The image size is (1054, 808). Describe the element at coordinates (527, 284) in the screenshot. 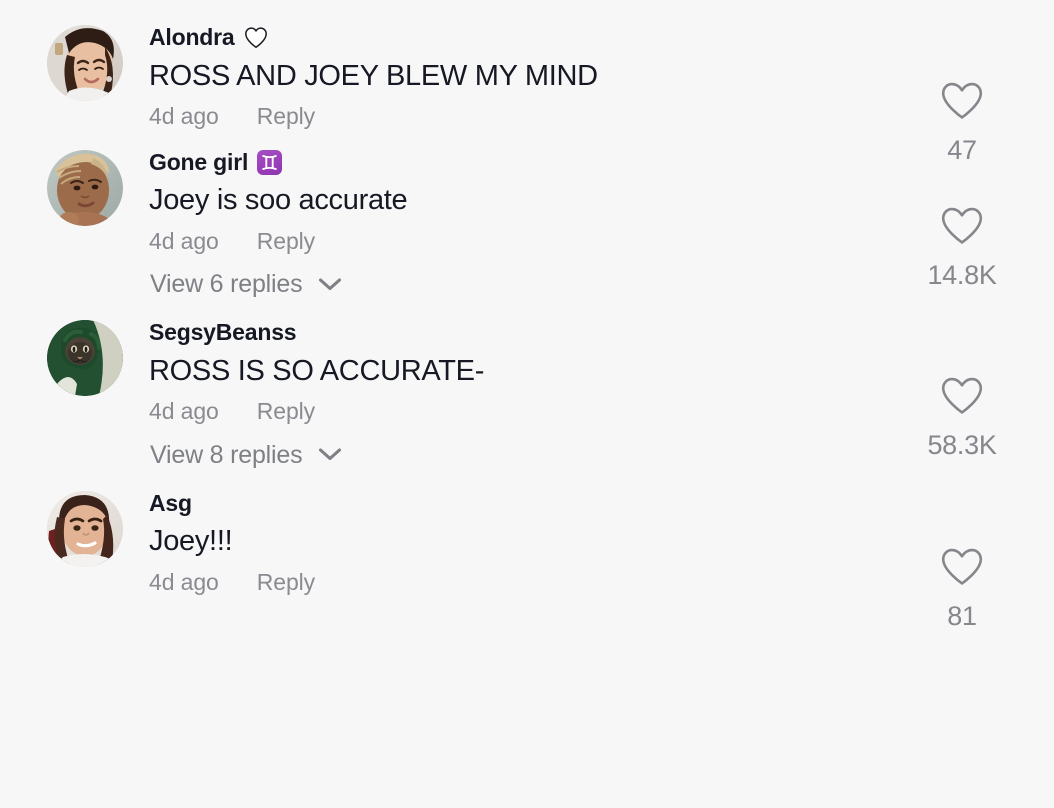

I see `view-replies-button: View 6 replies` at that location.